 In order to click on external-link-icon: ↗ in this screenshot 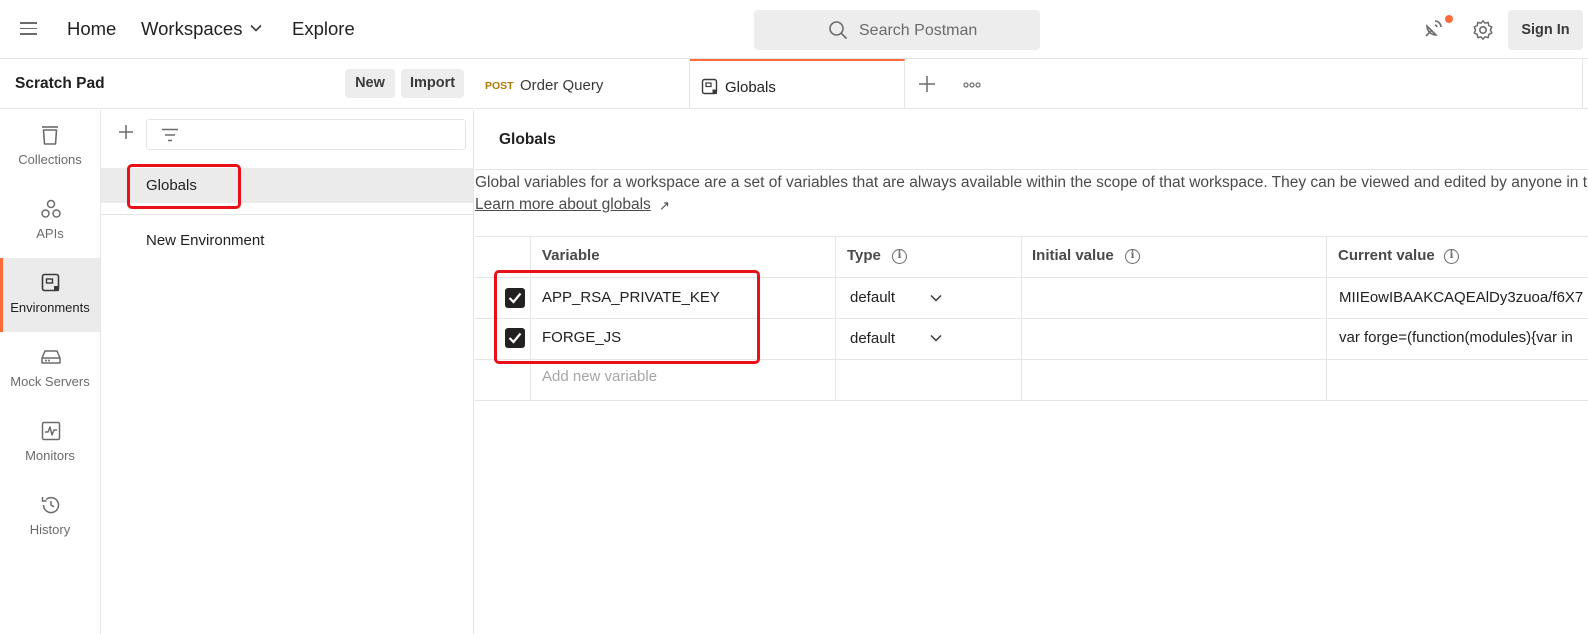, I will do `click(664, 205)`.